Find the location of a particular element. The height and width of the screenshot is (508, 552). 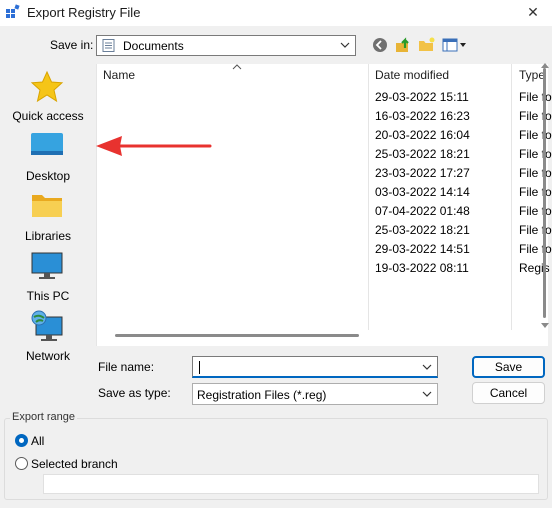

place-label: This PC is located at coordinates (48, 296).